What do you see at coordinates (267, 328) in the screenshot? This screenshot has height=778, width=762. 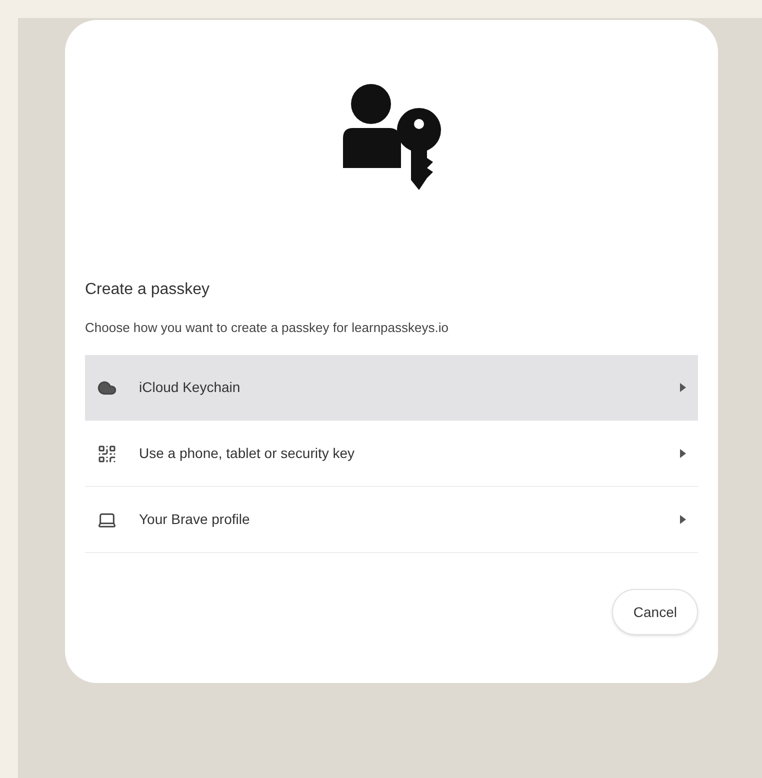 I see `dialog-subtitle: Choose how you want to create a passkey for learnpasskeys.io` at bounding box center [267, 328].